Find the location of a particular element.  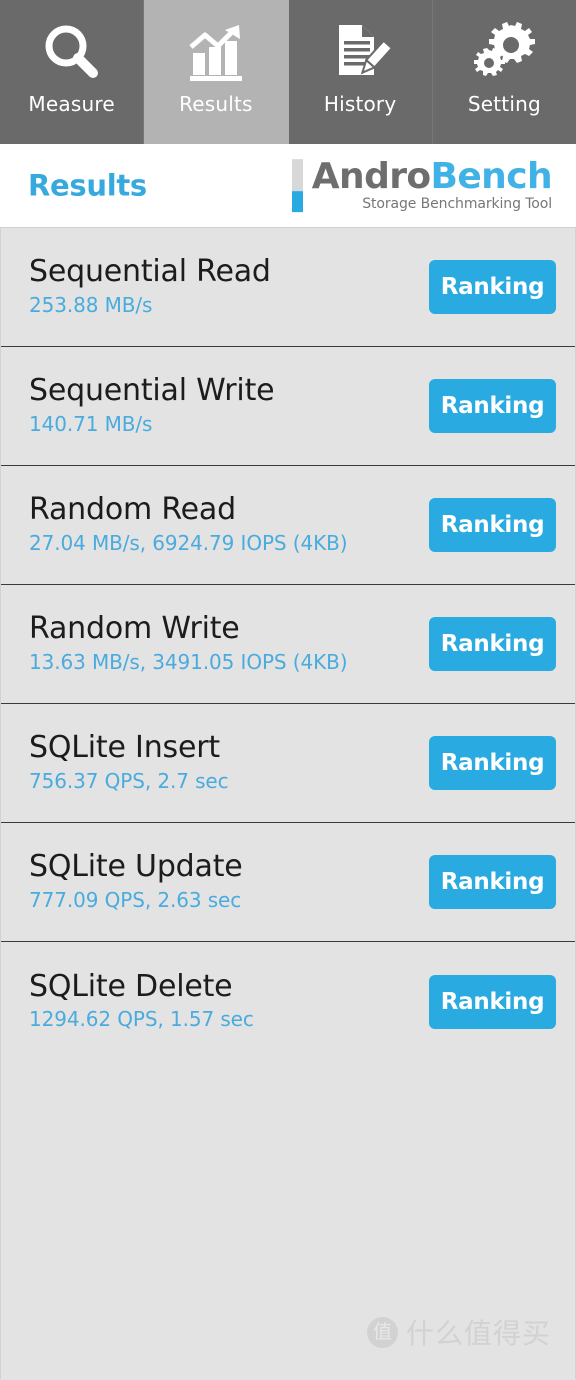

tab-setting: Setting is located at coordinates (504, 72).